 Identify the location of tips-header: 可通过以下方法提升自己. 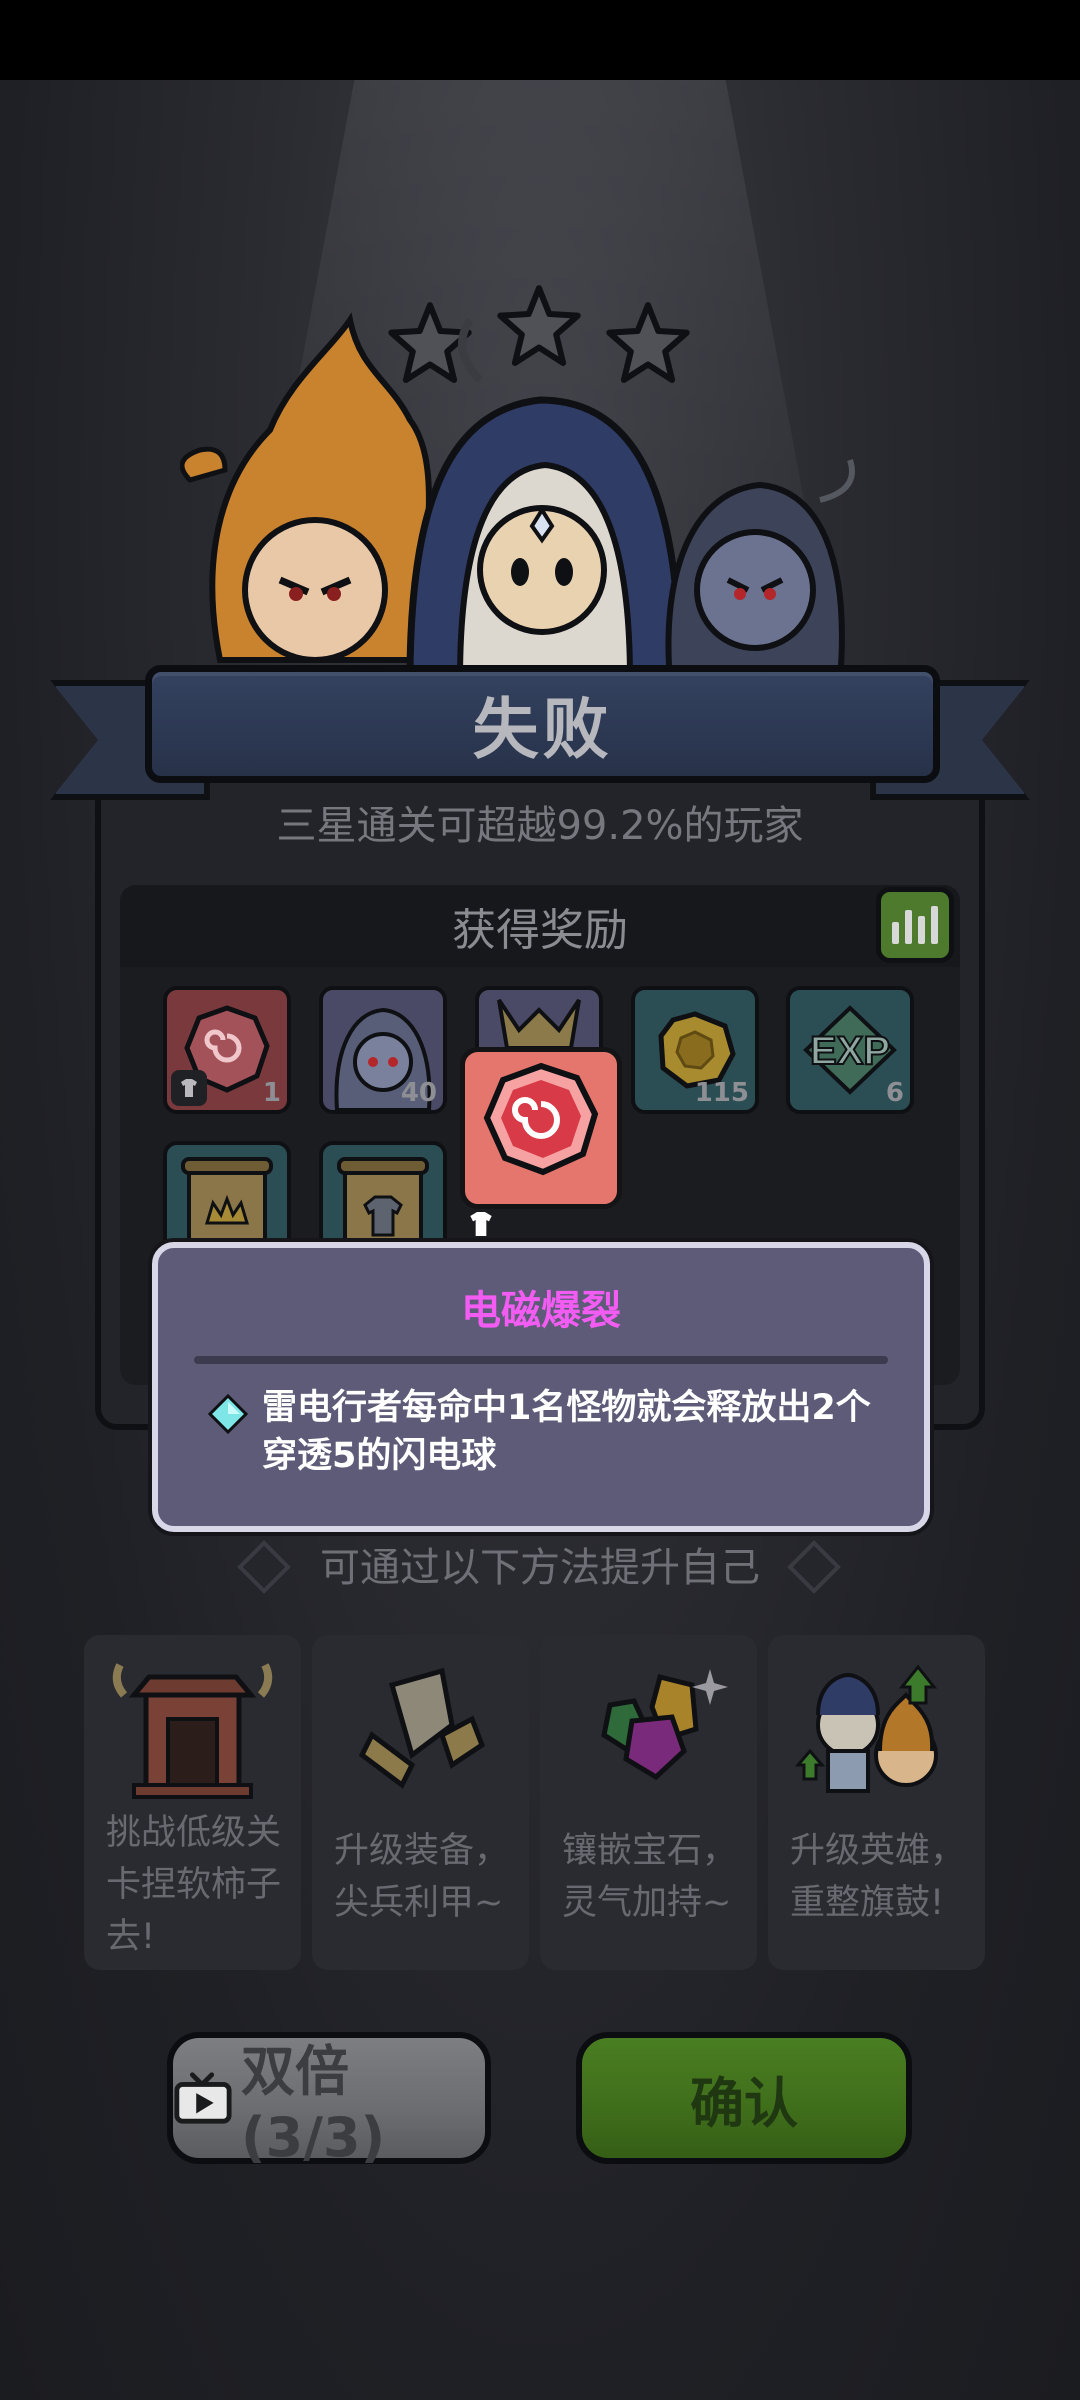
(540, 1568).